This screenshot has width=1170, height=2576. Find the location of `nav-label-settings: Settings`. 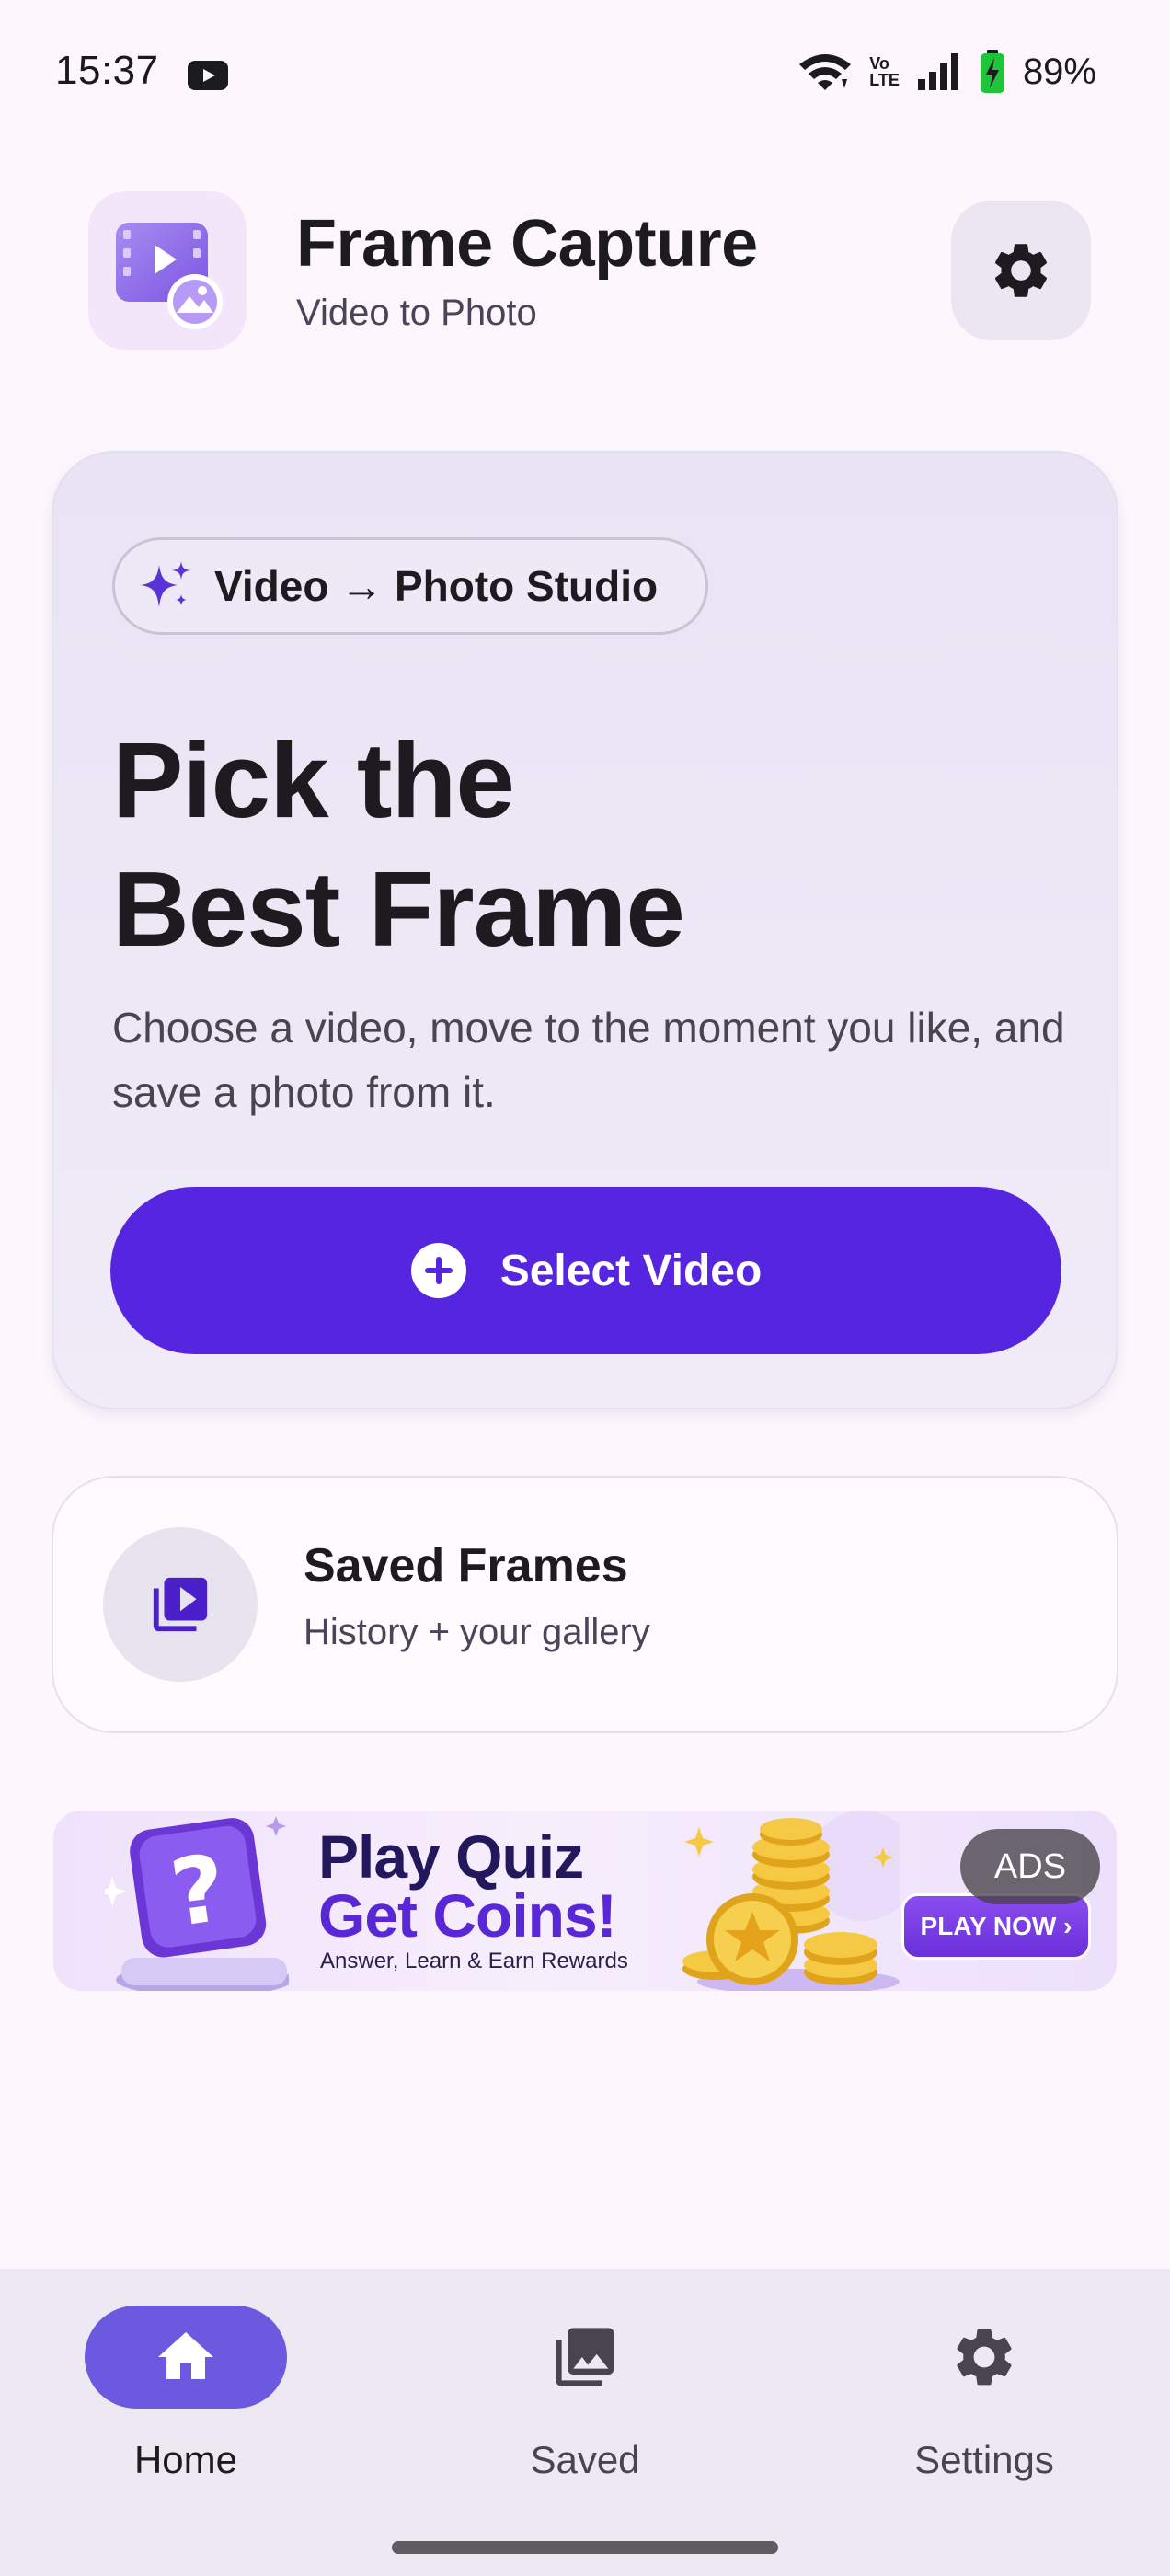

nav-label-settings: Settings is located at coordinates (984, 2459).